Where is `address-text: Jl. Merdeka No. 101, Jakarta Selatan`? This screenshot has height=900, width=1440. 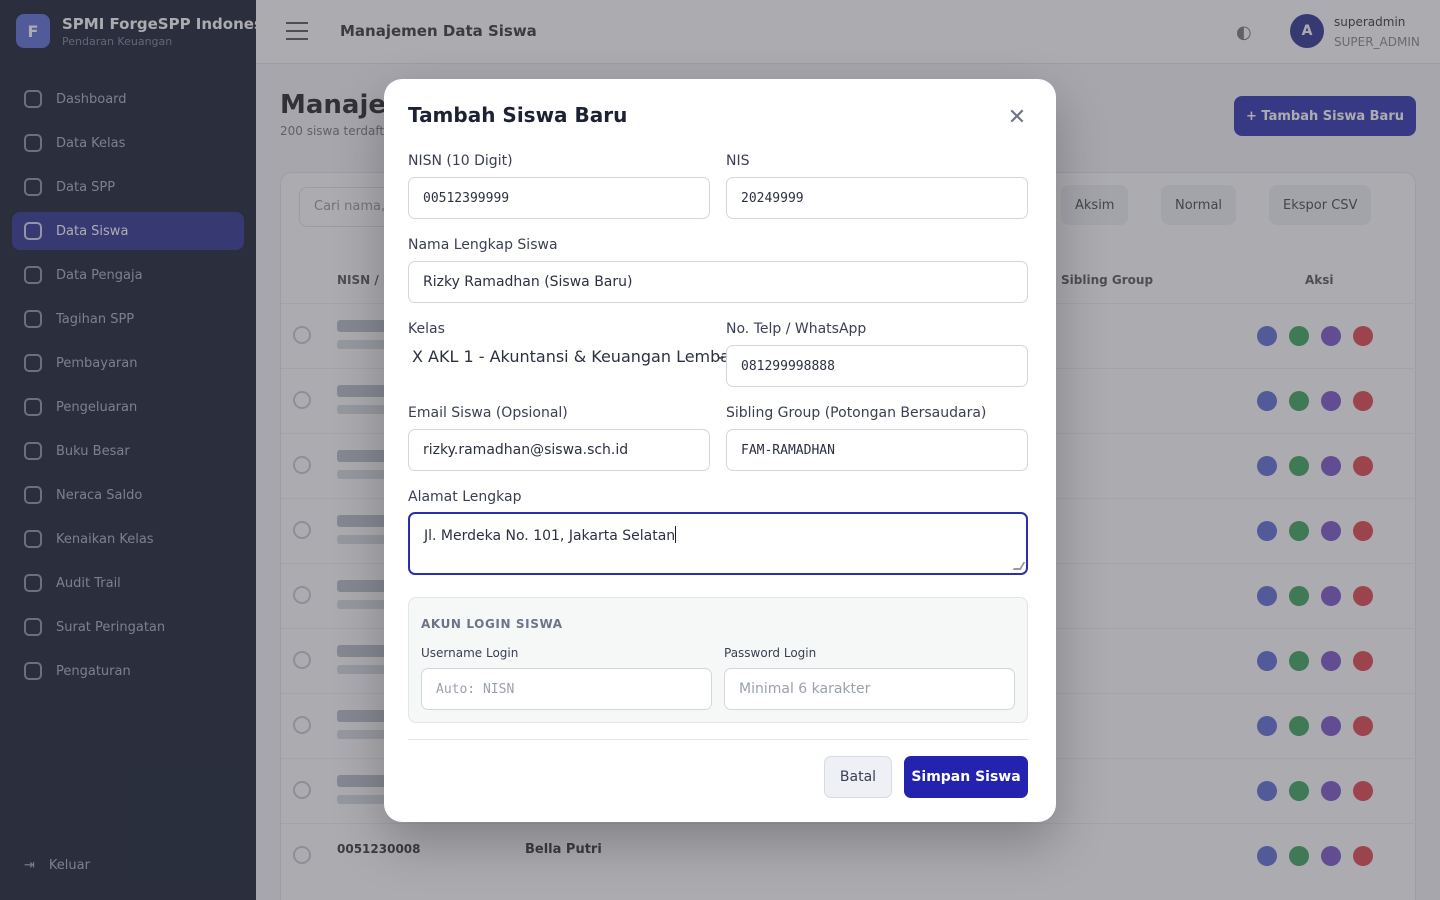
address-text: Jl. Merdeka No. 101, Jakarta Selatan is located at coordinates (550, 536).